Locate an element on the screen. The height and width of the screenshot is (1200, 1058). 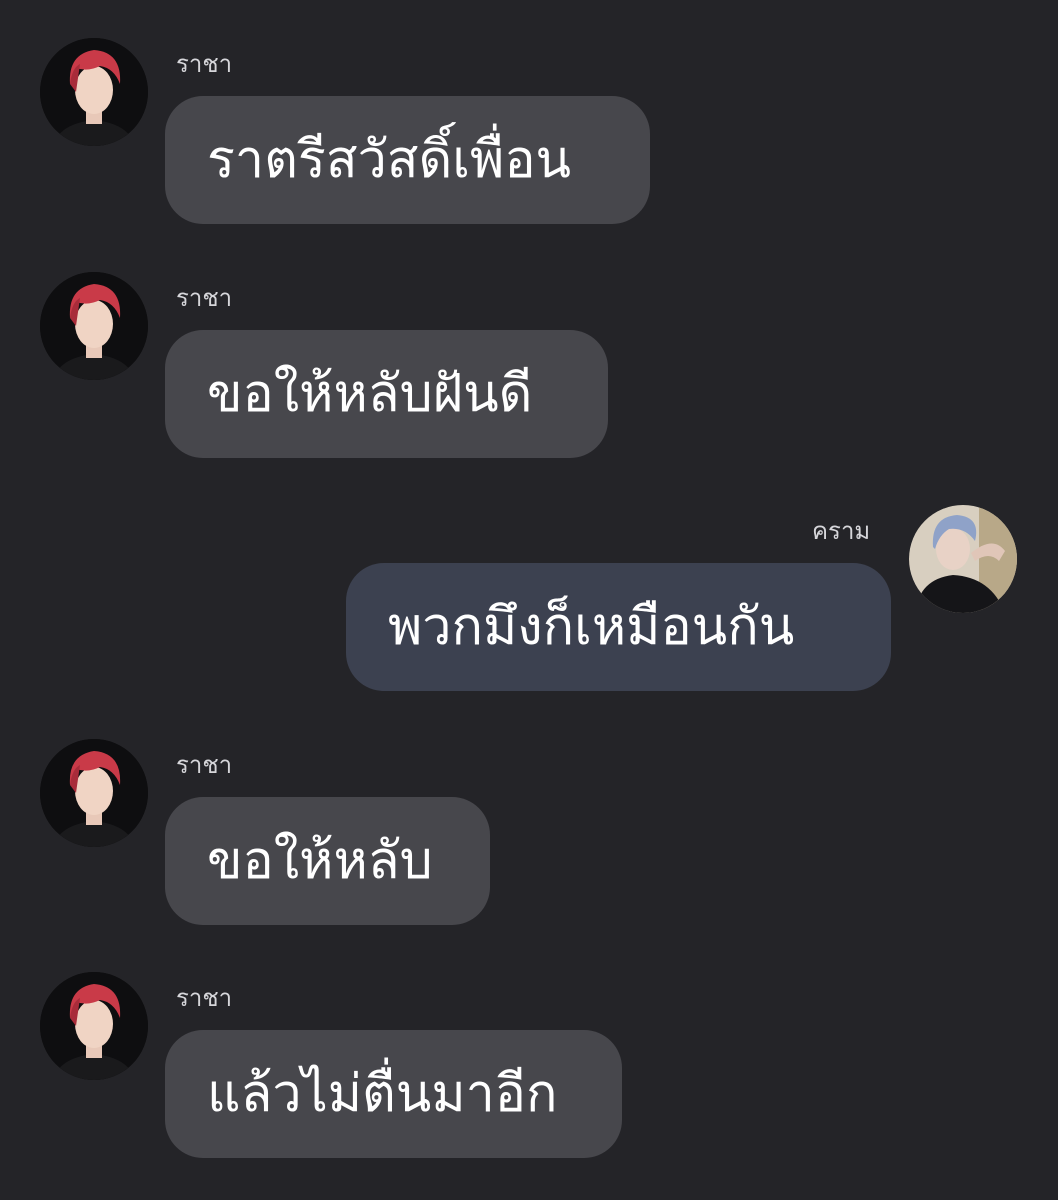
incoming-message-bubble: แล้วไม่ตื่นมาอีก is located at coordinates (393, 1094).